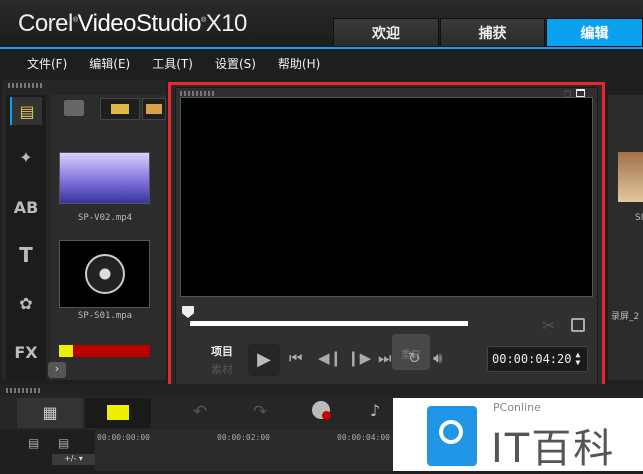 Image resolution: width=643 pixels, height=474 pixels. Describe the element at coordinates (330, 358) in the screenshot. I see `previous-frame-icon: ◀❙` at that location.